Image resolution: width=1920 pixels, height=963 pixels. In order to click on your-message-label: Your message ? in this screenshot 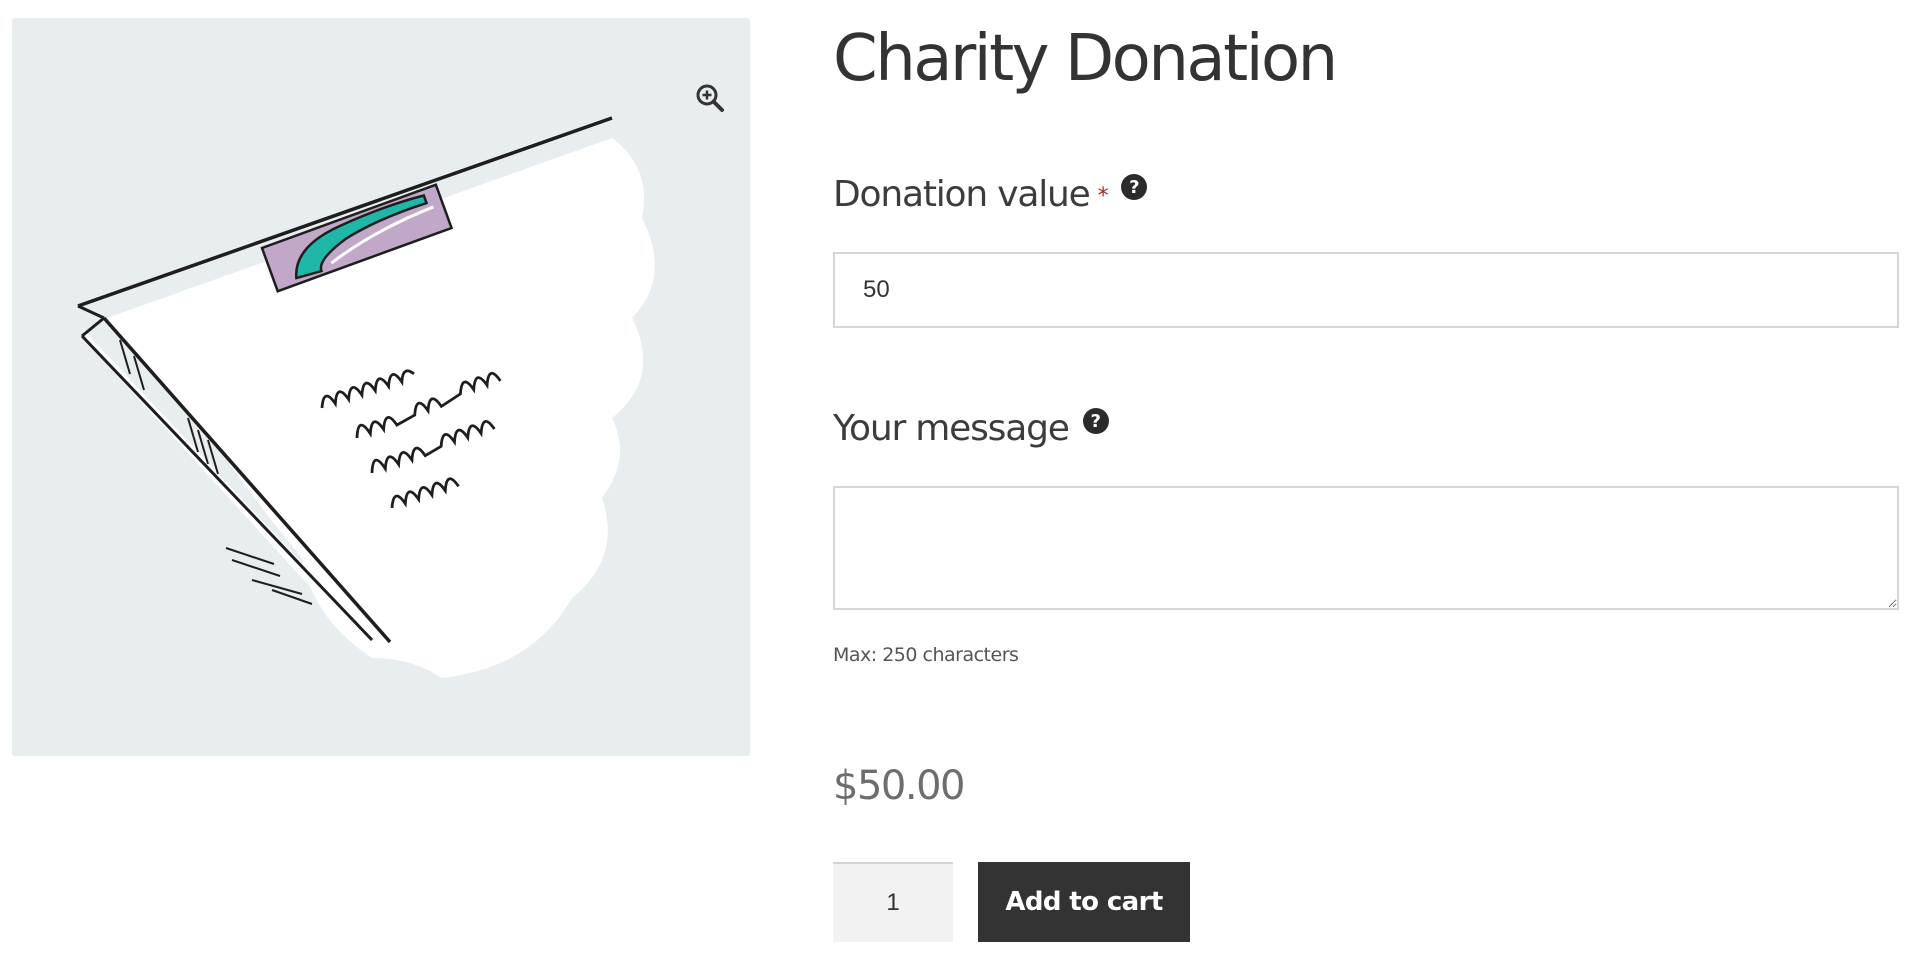, I will do `click(971, 428)`.